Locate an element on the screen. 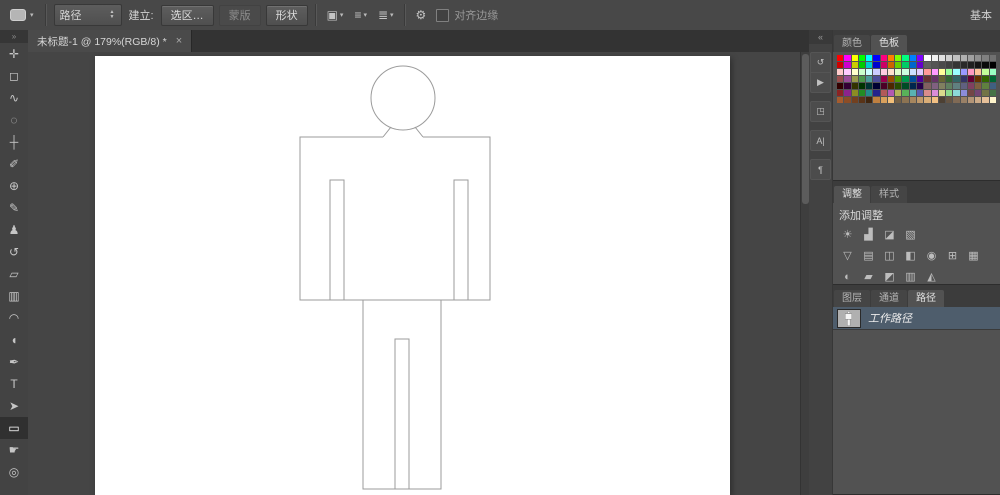  scrollbar-thumb is located at coordinates (805, 129).